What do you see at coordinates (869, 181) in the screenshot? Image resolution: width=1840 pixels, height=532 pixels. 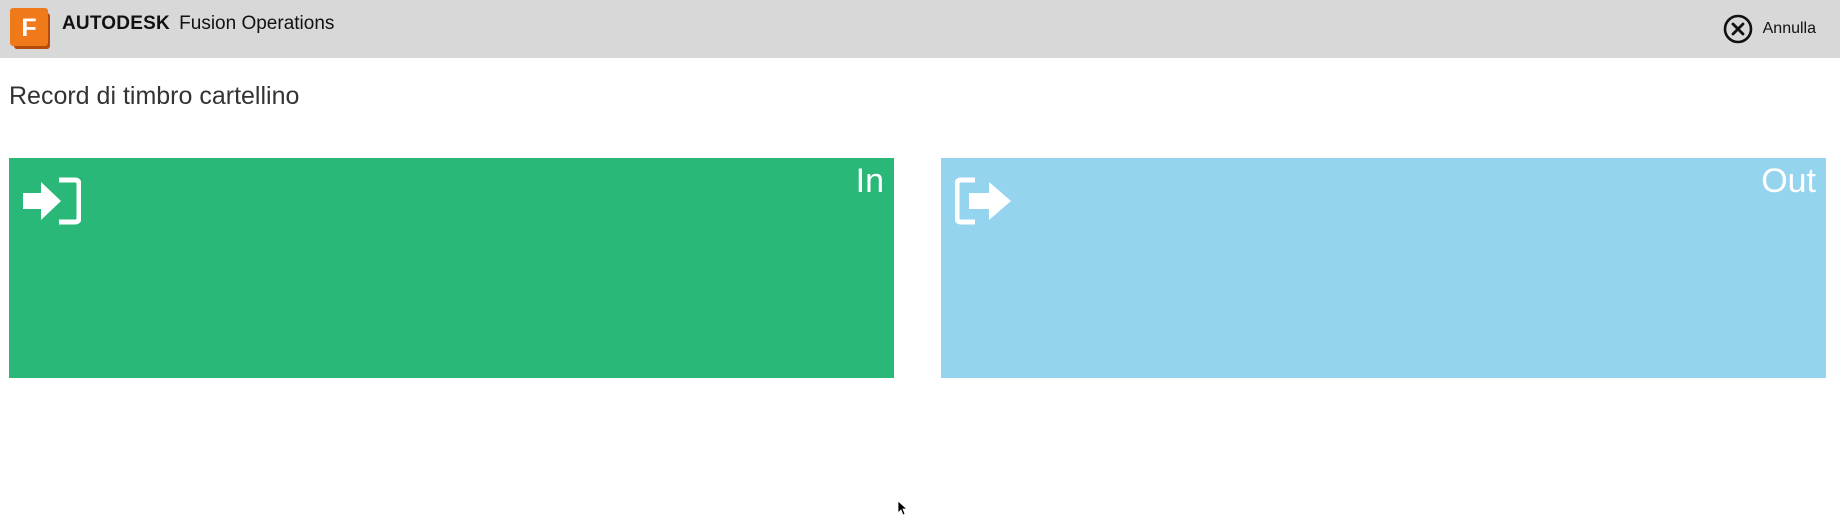 I see `clock-in-label: In` at bounding box center [869, 181].